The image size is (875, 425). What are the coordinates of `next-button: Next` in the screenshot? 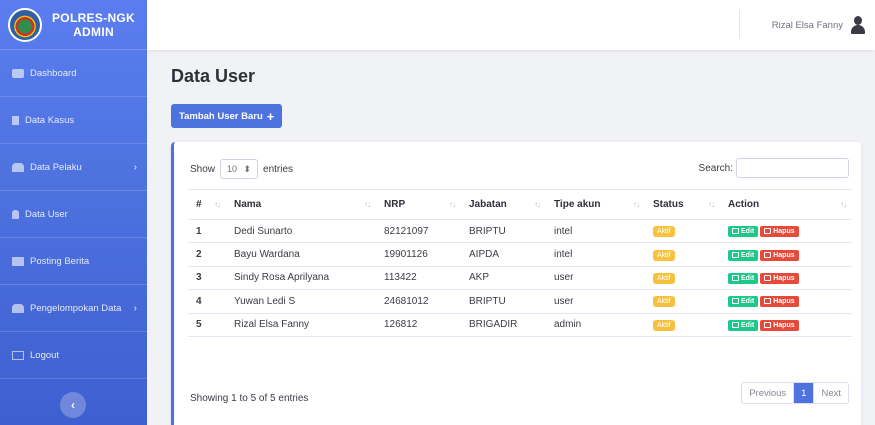 It's located at (831, 393).